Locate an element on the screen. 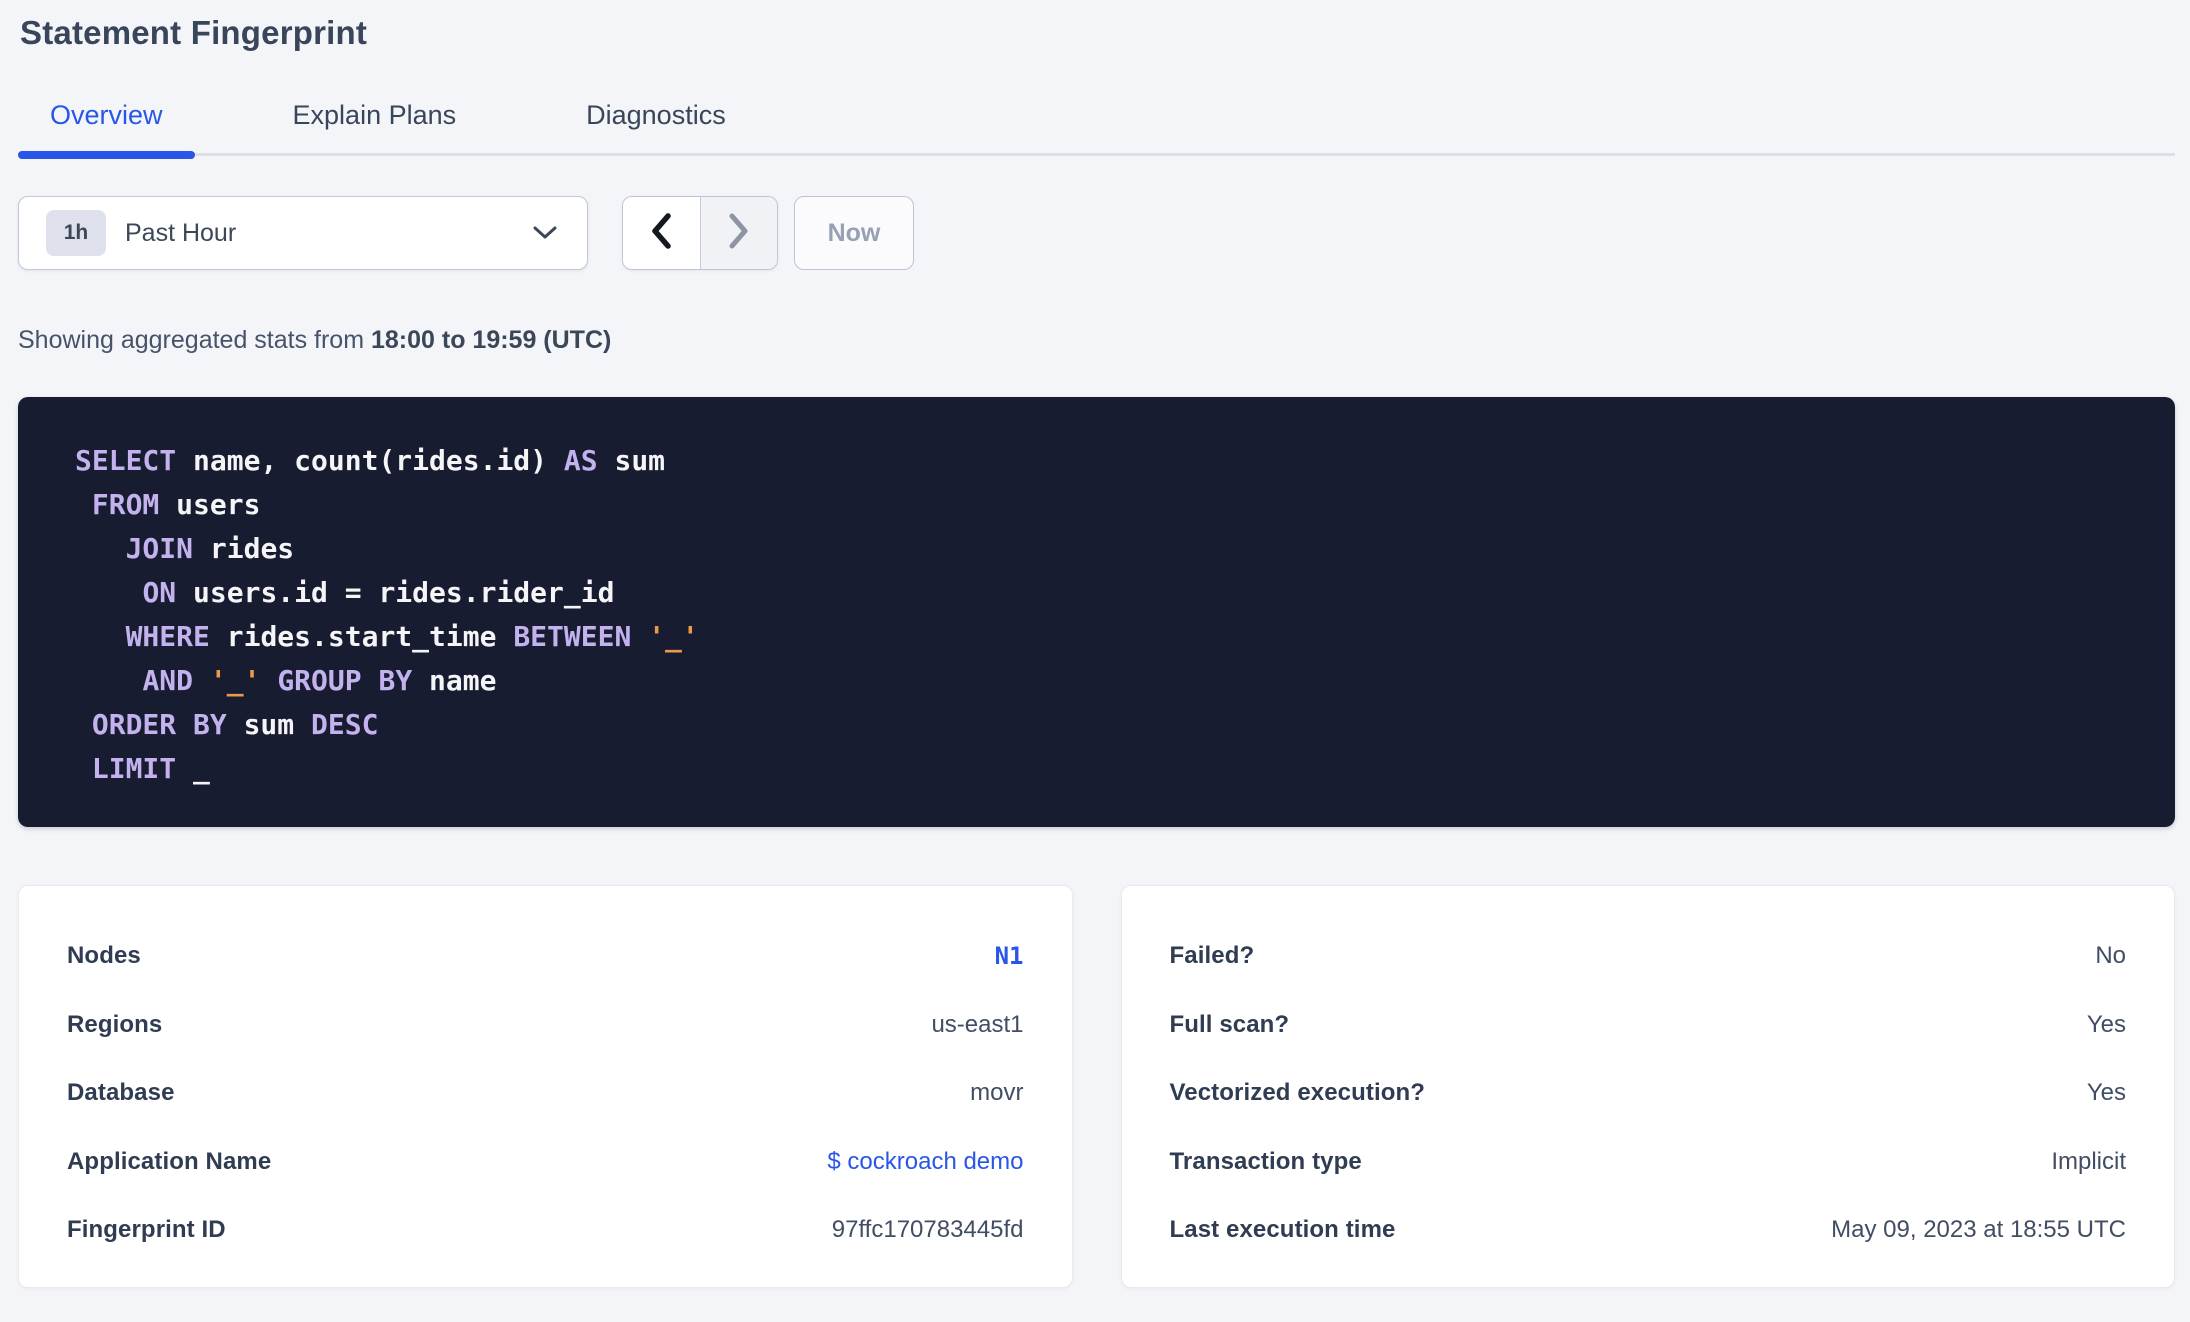  sql-line: AND '_' GROUP BY name is located at coordinates (319, 680).